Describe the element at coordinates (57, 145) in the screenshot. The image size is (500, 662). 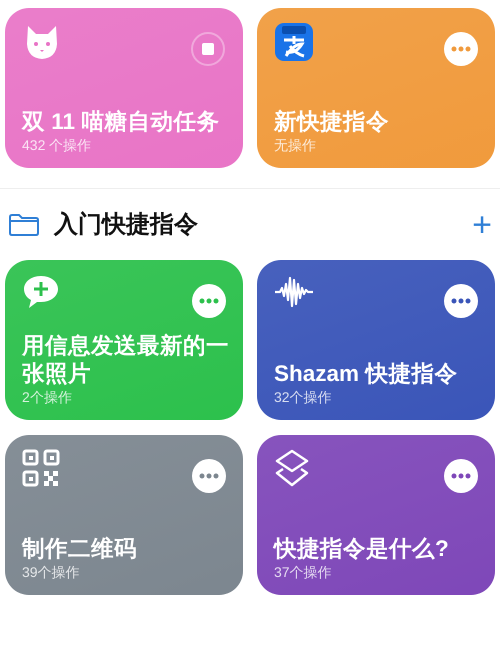
I see `action-count: 432 个操作` at that location.